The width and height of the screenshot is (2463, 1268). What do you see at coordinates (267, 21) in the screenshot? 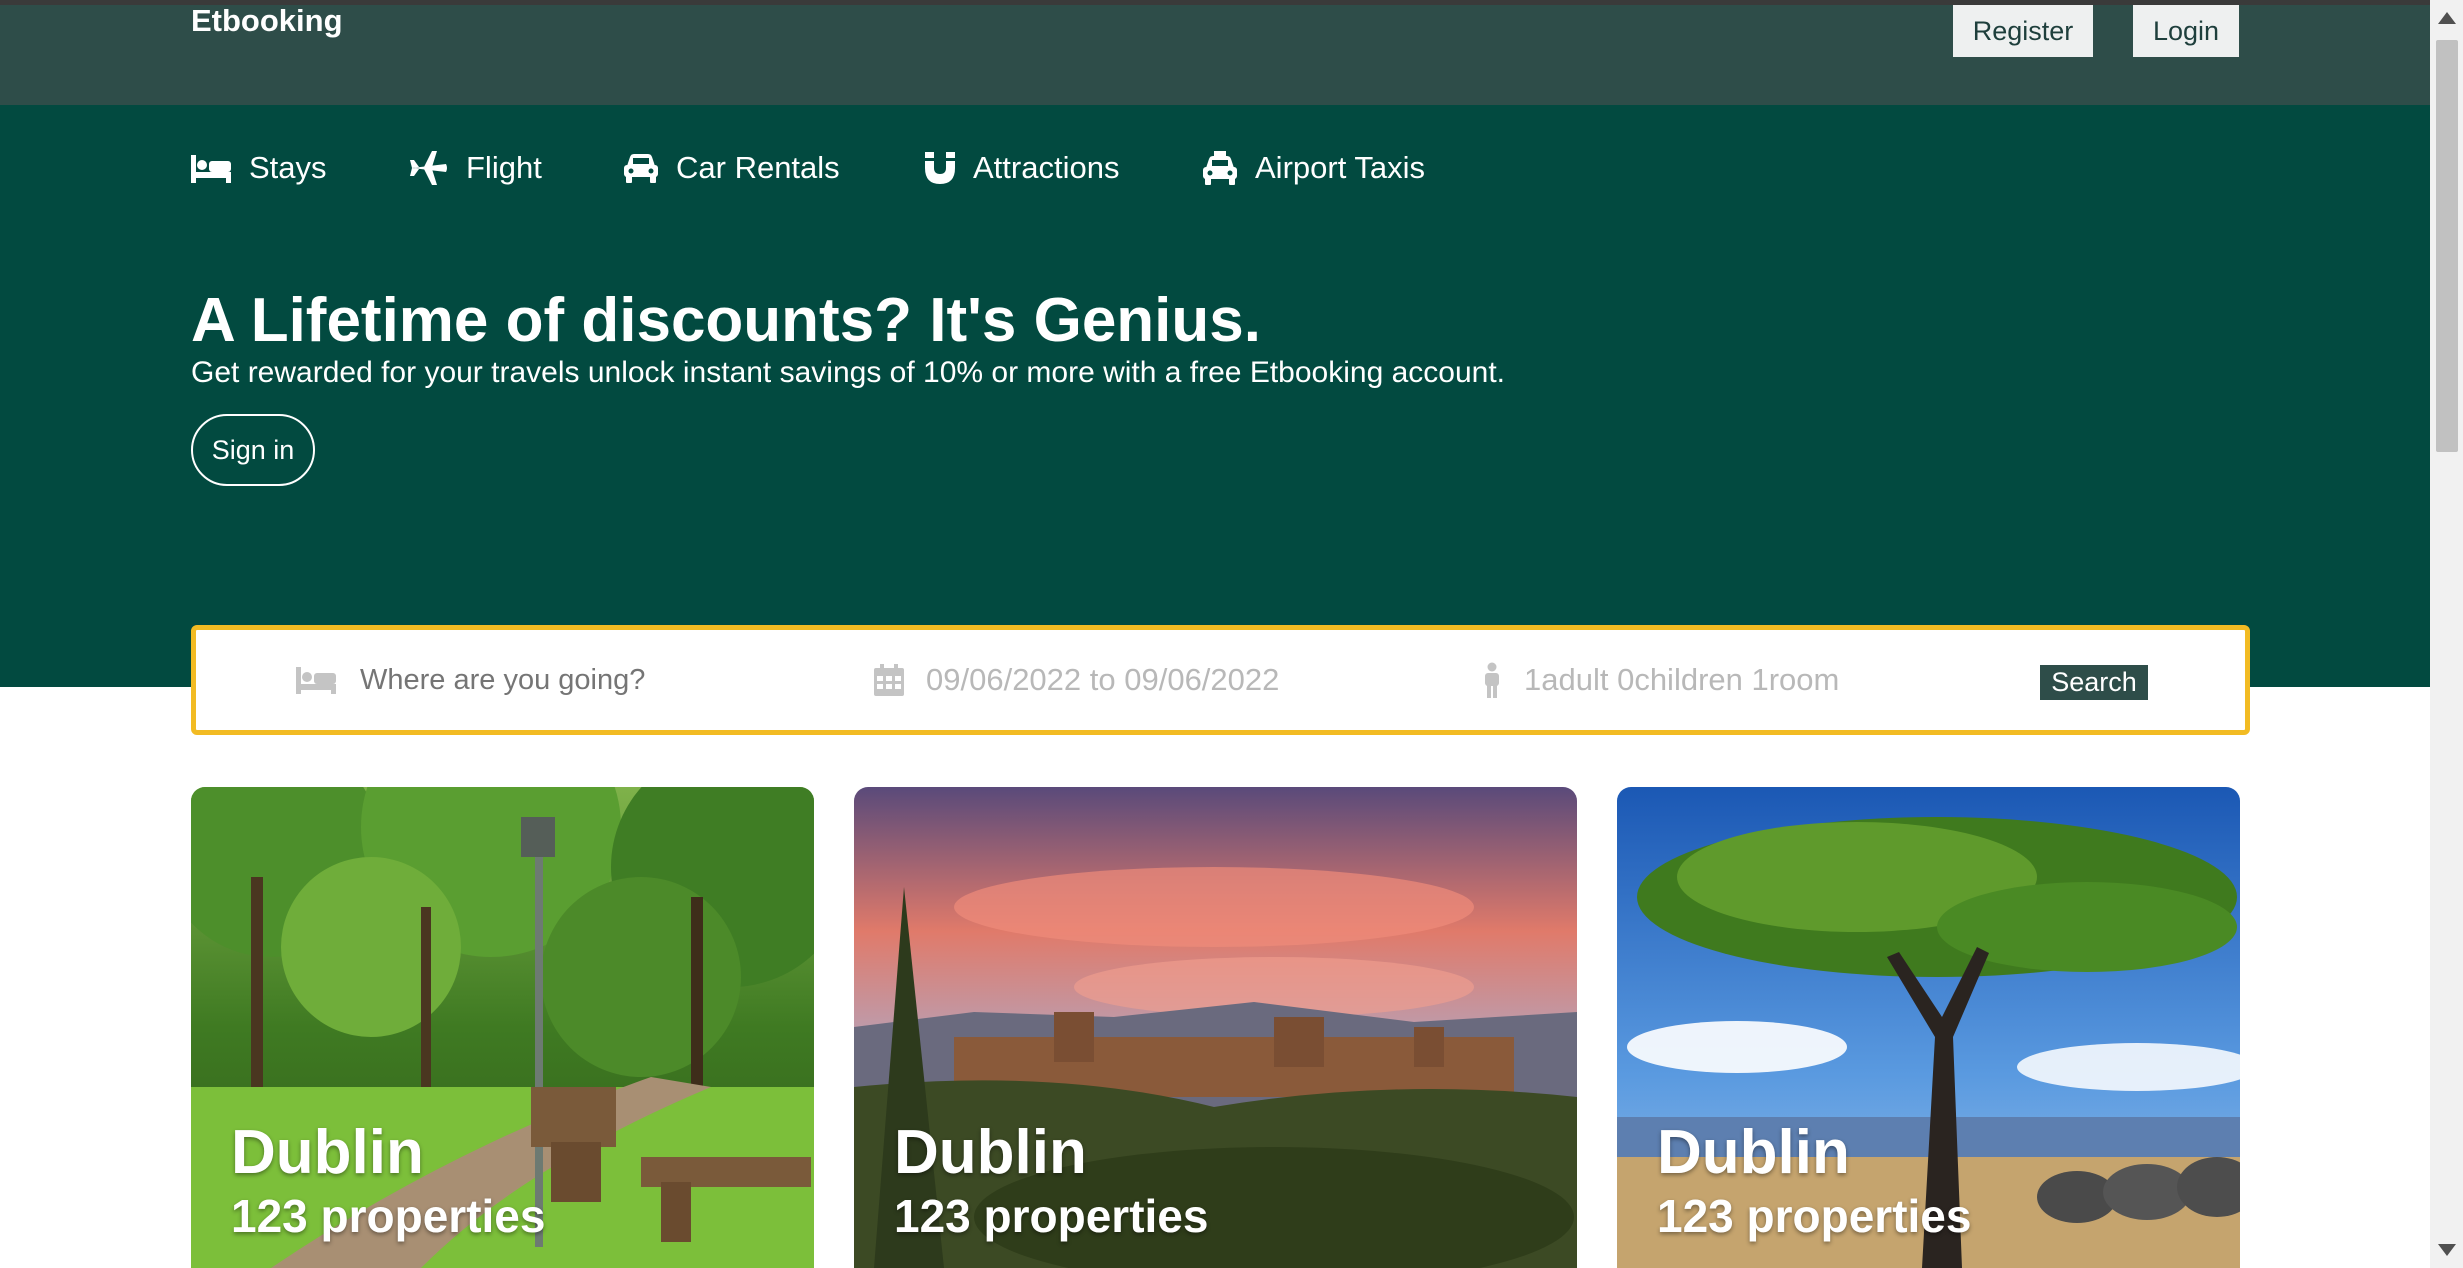
I see `brand-logo: Etbooking` at bounding box center [267, 21].